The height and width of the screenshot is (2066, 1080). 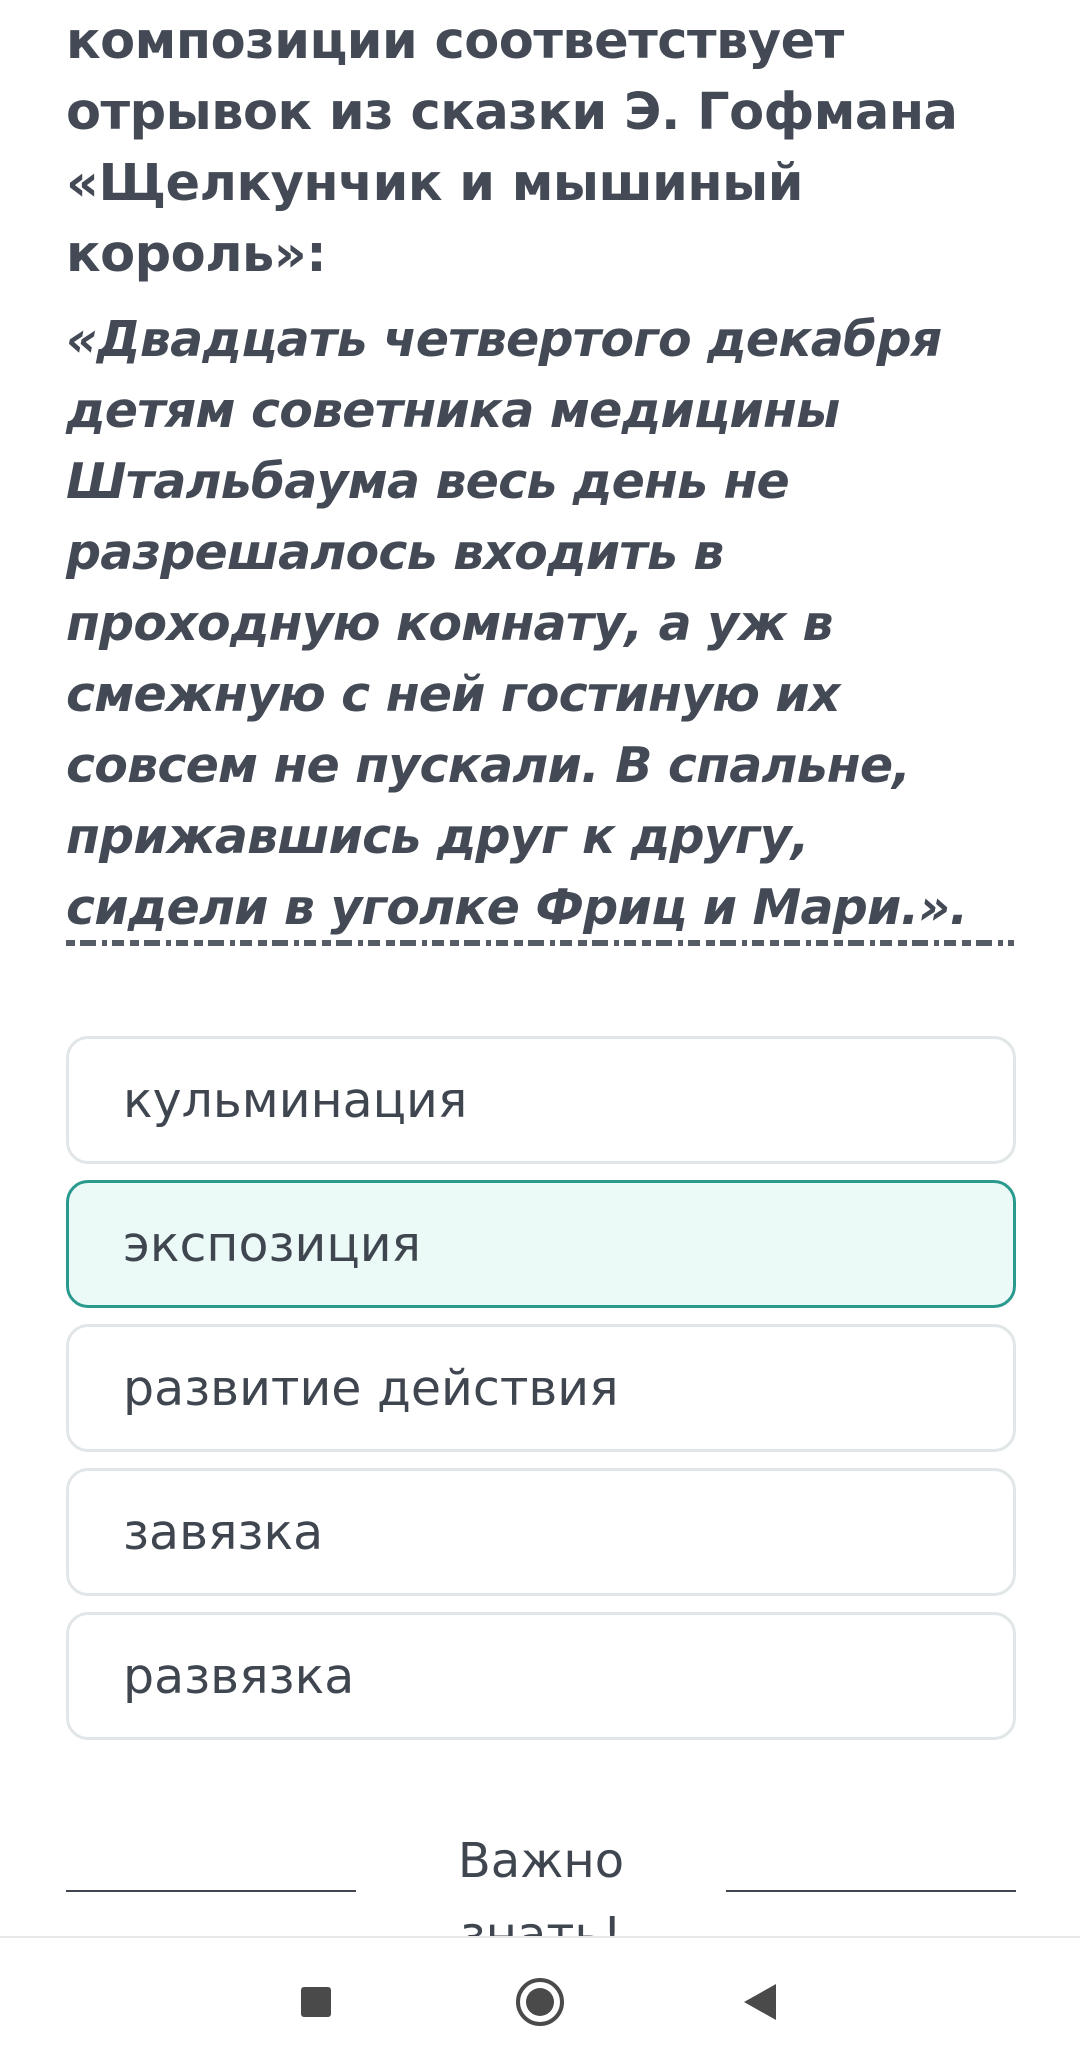 I want to click on answer-option-label: кульминация, so click(x=295, y=1100).